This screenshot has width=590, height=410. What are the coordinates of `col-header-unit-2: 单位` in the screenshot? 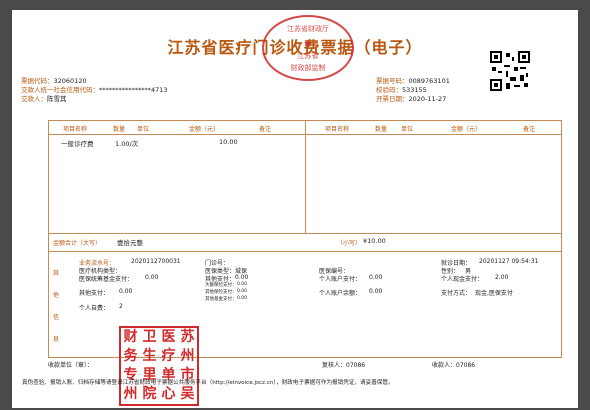 It's located at (407, 129).